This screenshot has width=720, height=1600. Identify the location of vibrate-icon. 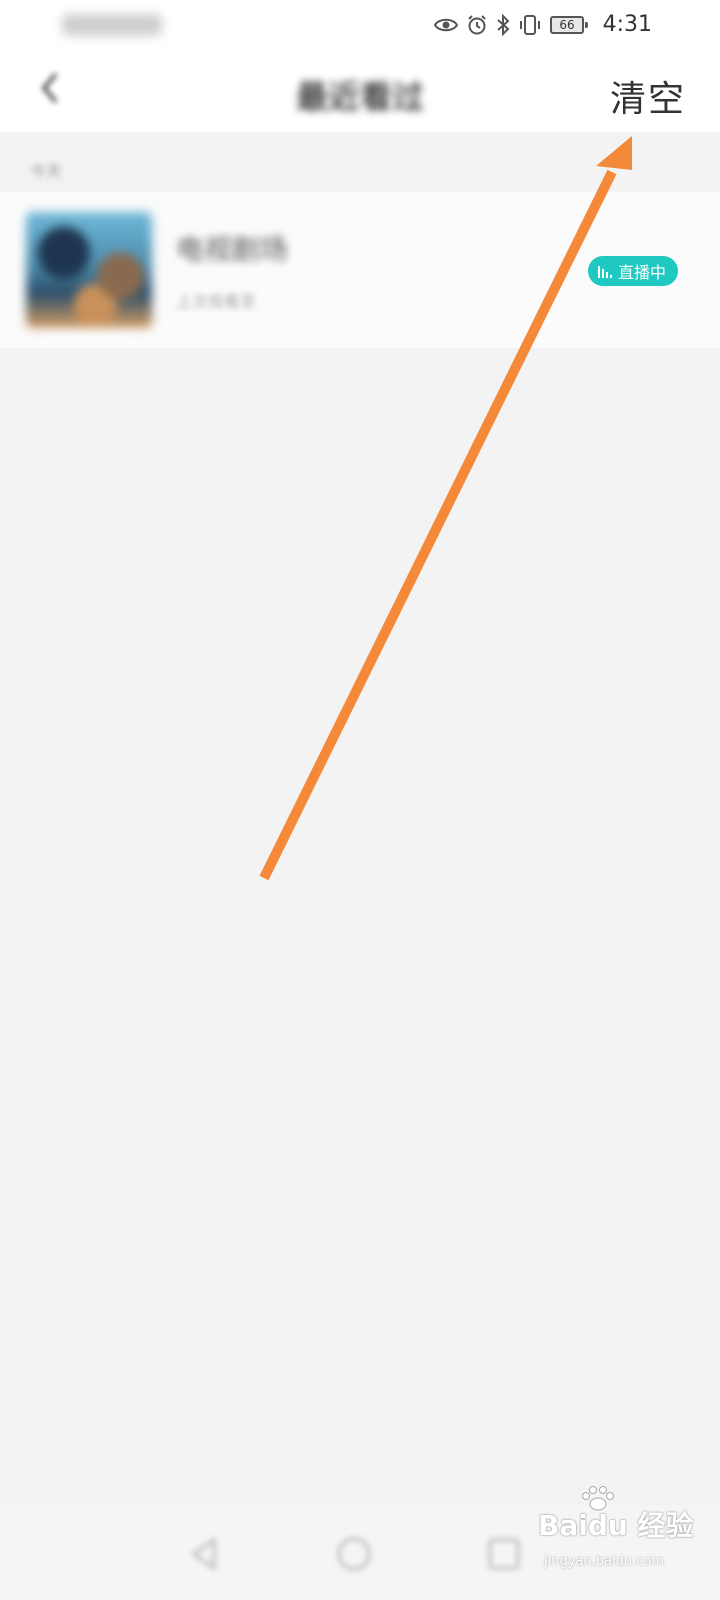
(530, 25).